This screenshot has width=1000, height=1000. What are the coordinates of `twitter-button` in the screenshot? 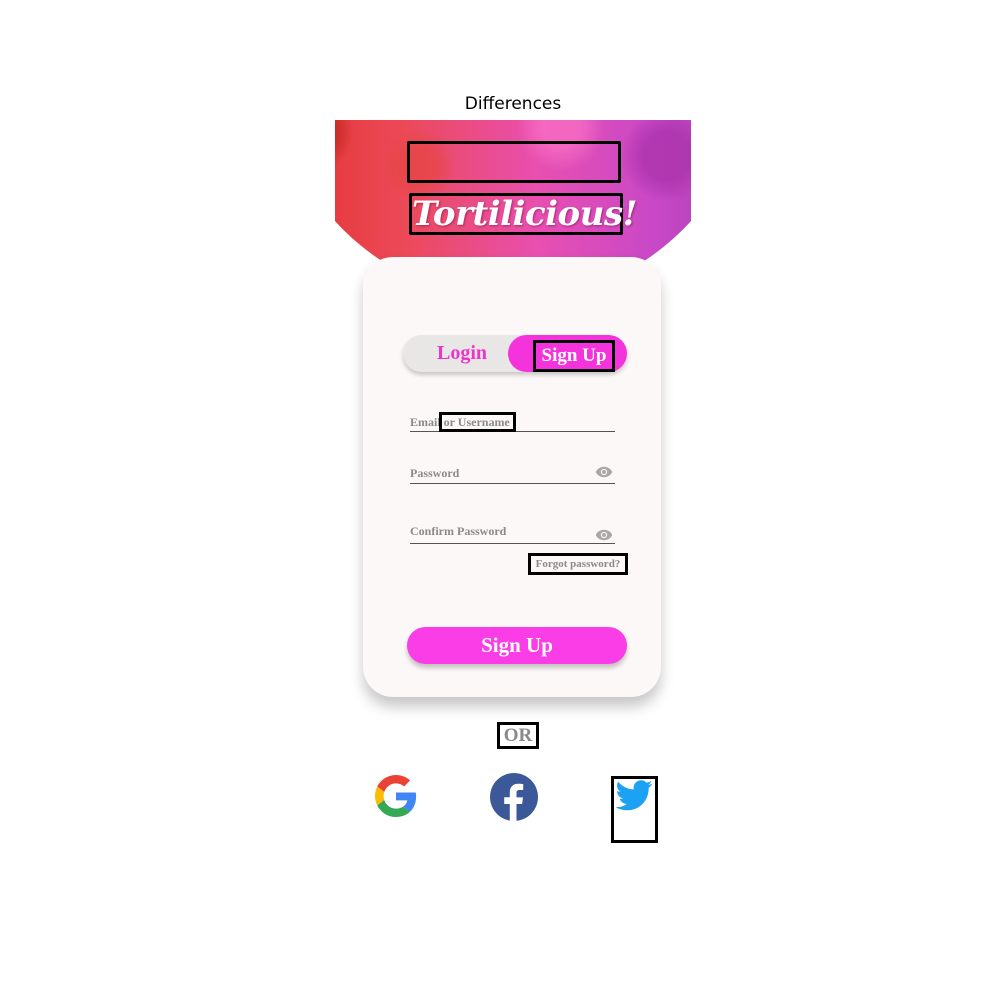 It's located at (634, 809).